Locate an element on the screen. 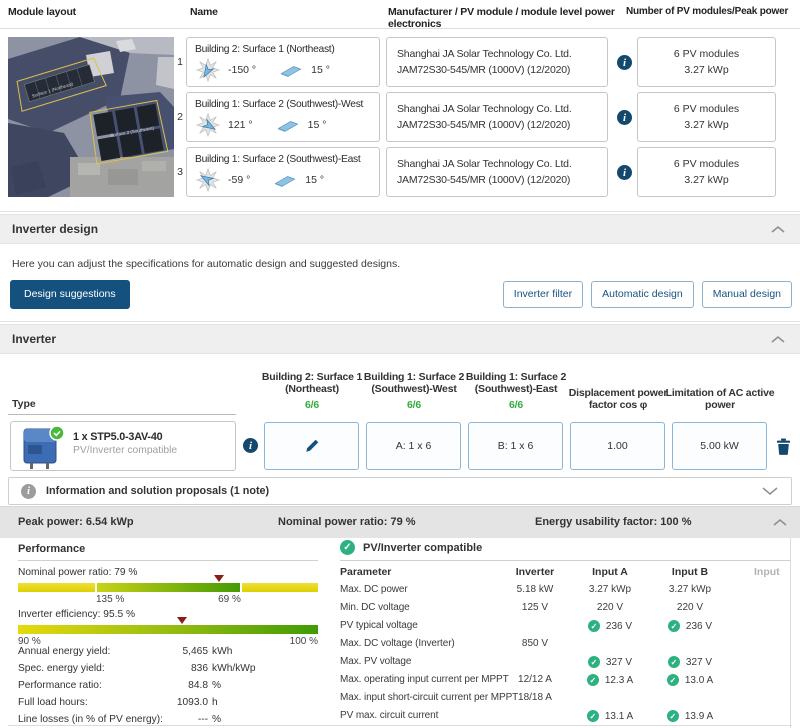 This screenshot has width=800, height=728. nominal-power-ratio-label: Nominal power ratio: 79 % is located at coordinates (78, 572).